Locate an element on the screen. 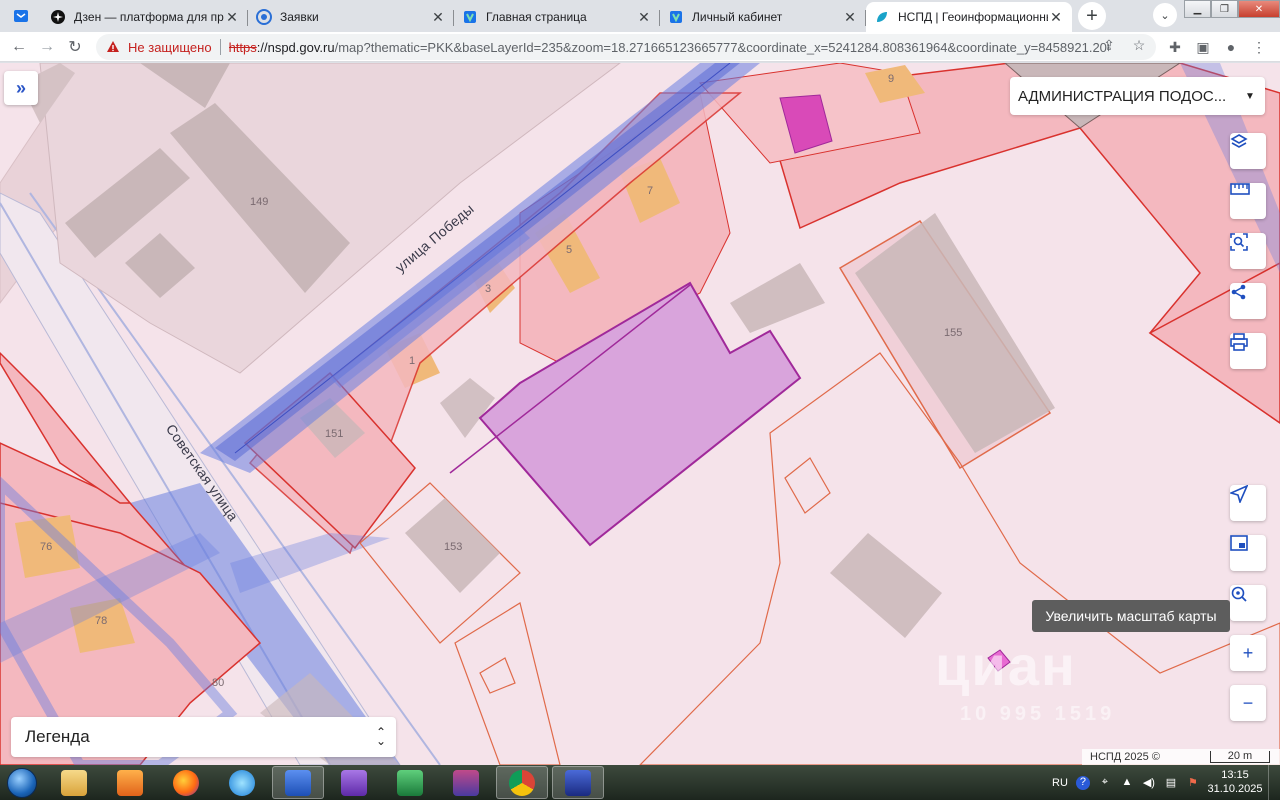 Image resolution: width=1280 pixels, height=800 pixels. tray-icon-pin: ⌖ is located at coordinates (1105, 783).